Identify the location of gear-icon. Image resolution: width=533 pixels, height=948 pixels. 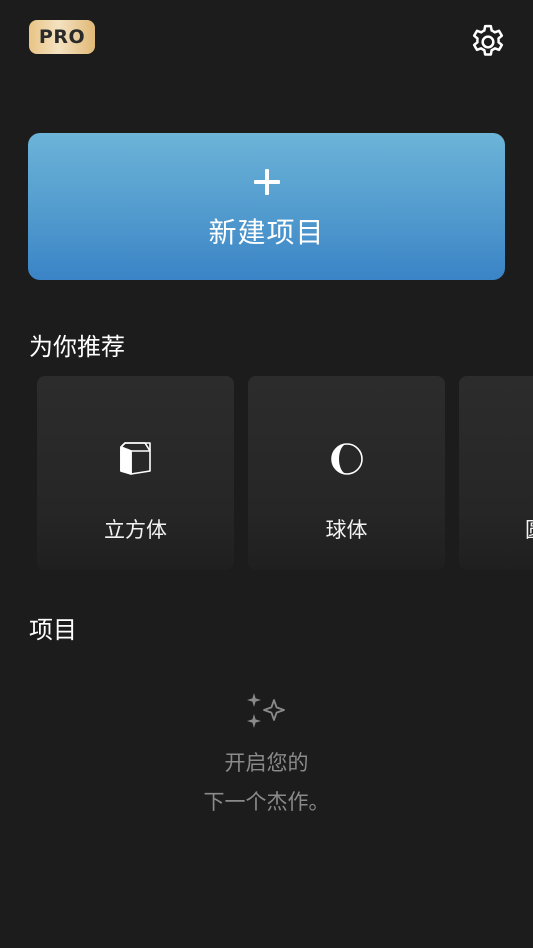
(488, 40).